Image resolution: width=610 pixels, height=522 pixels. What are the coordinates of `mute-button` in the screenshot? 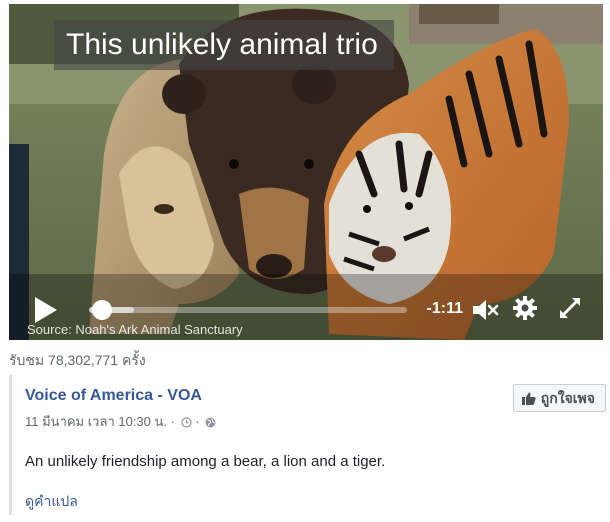 It's located at (485, 312).